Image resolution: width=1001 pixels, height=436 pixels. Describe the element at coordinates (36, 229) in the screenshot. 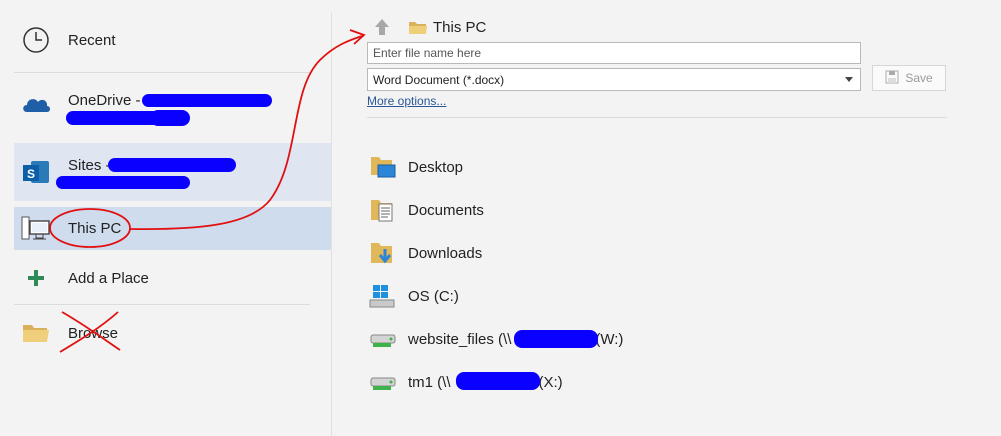

I see `computer-icon` at that location.